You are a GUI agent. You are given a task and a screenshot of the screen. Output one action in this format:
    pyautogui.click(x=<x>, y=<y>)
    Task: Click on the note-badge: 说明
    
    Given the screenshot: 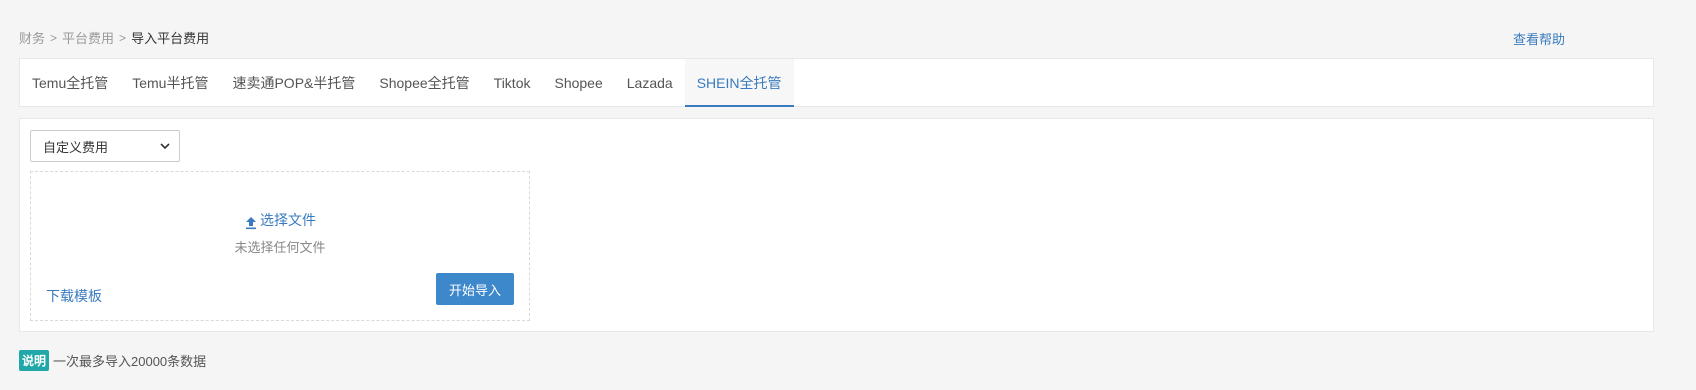 What is the action you would take?
    pyautogui.click(x=34, y=360)
    